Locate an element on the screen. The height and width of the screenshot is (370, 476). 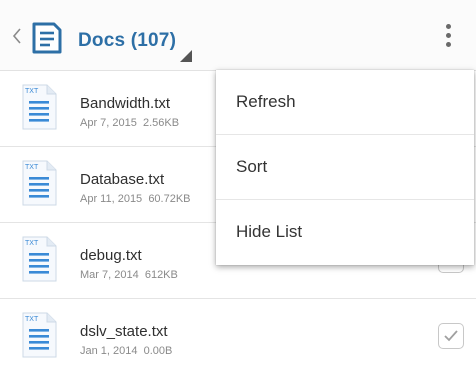
file-date: Jan 1, 2014 is located at coordinates (109, 351).